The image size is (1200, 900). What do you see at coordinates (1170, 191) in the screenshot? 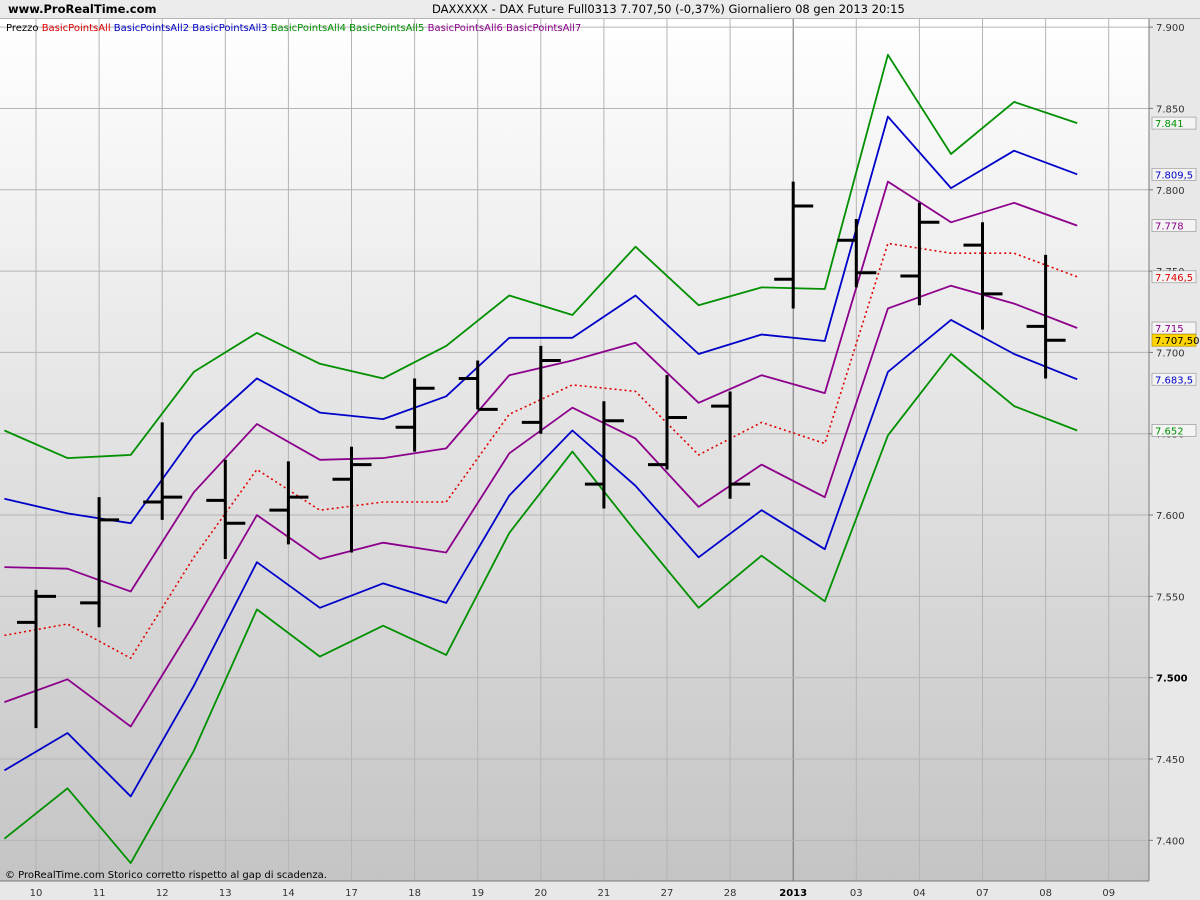
I see `y-tick-label: 7.800` at bounding box center [1170, 191].